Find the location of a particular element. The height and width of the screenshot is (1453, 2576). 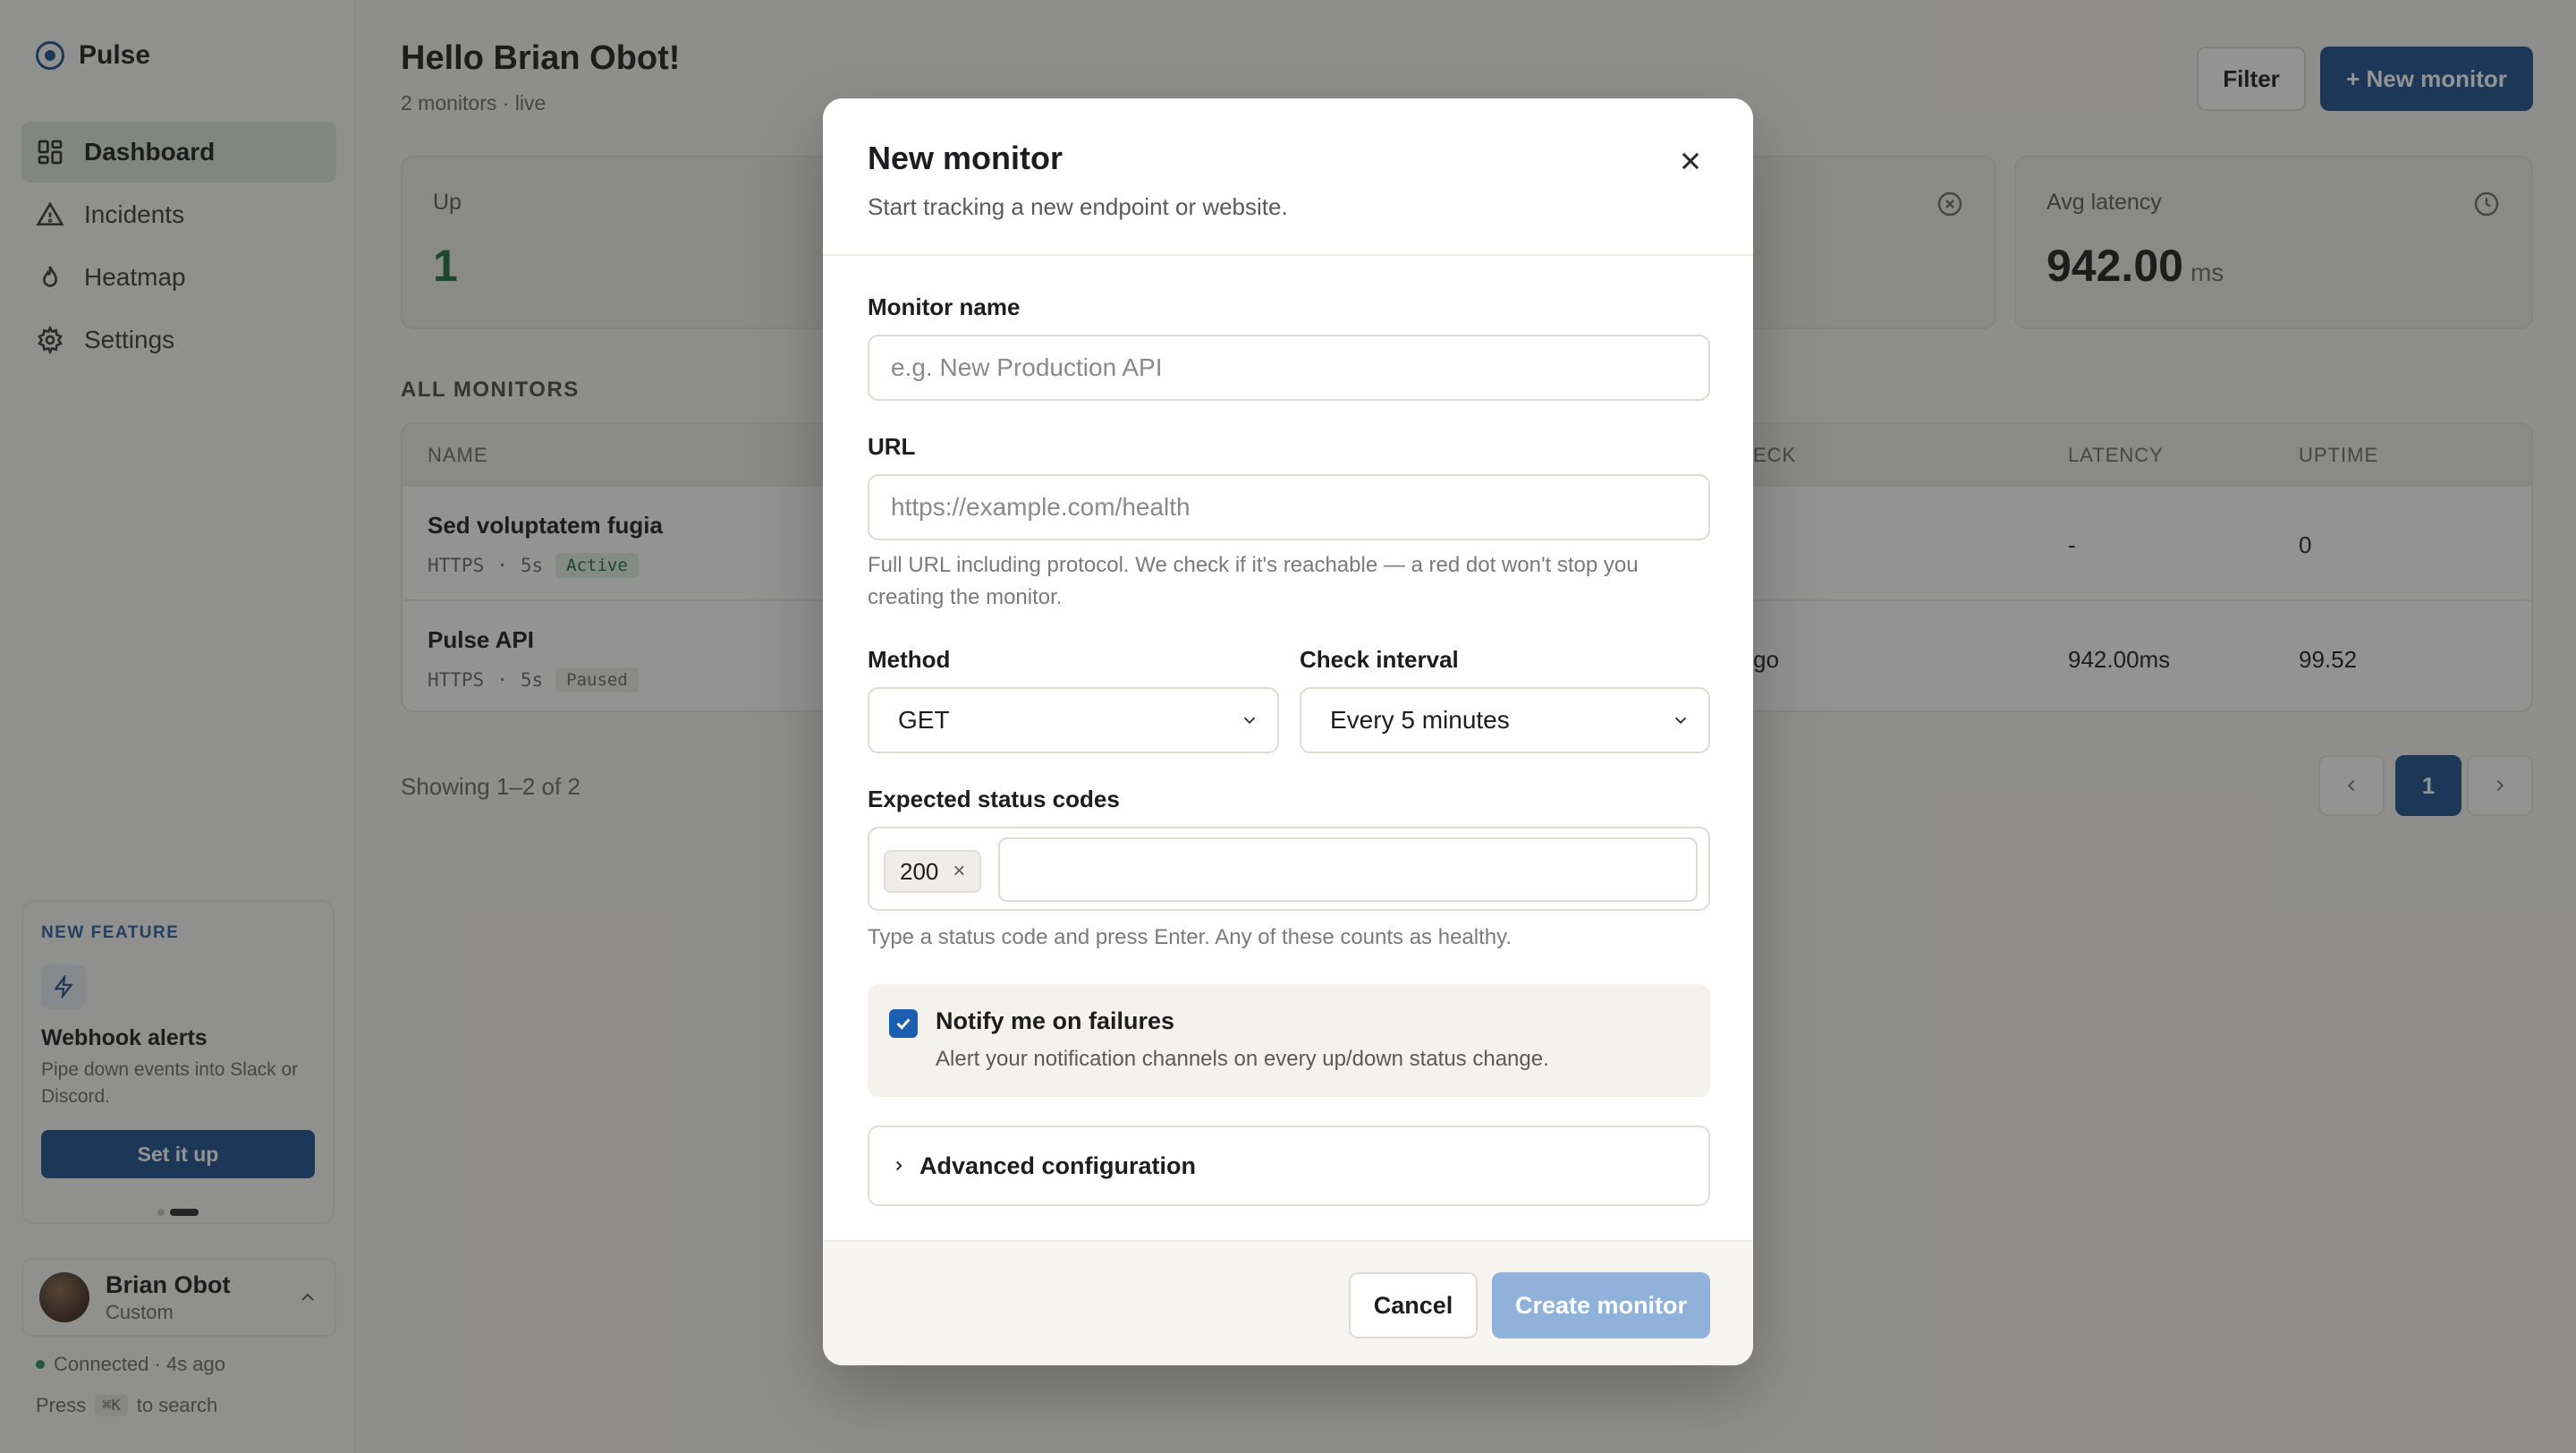

close-button is located at coordinates (1690, 161).